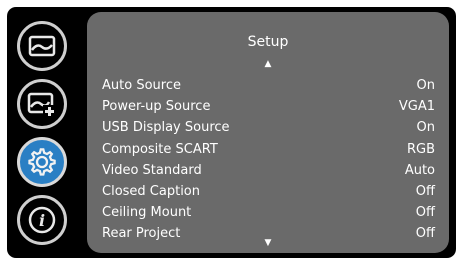 The image size is (463, 265). Describe the element at coordinates (152, 170) in the screenshot. I see `menu-item-label: Video Standard` at that location.